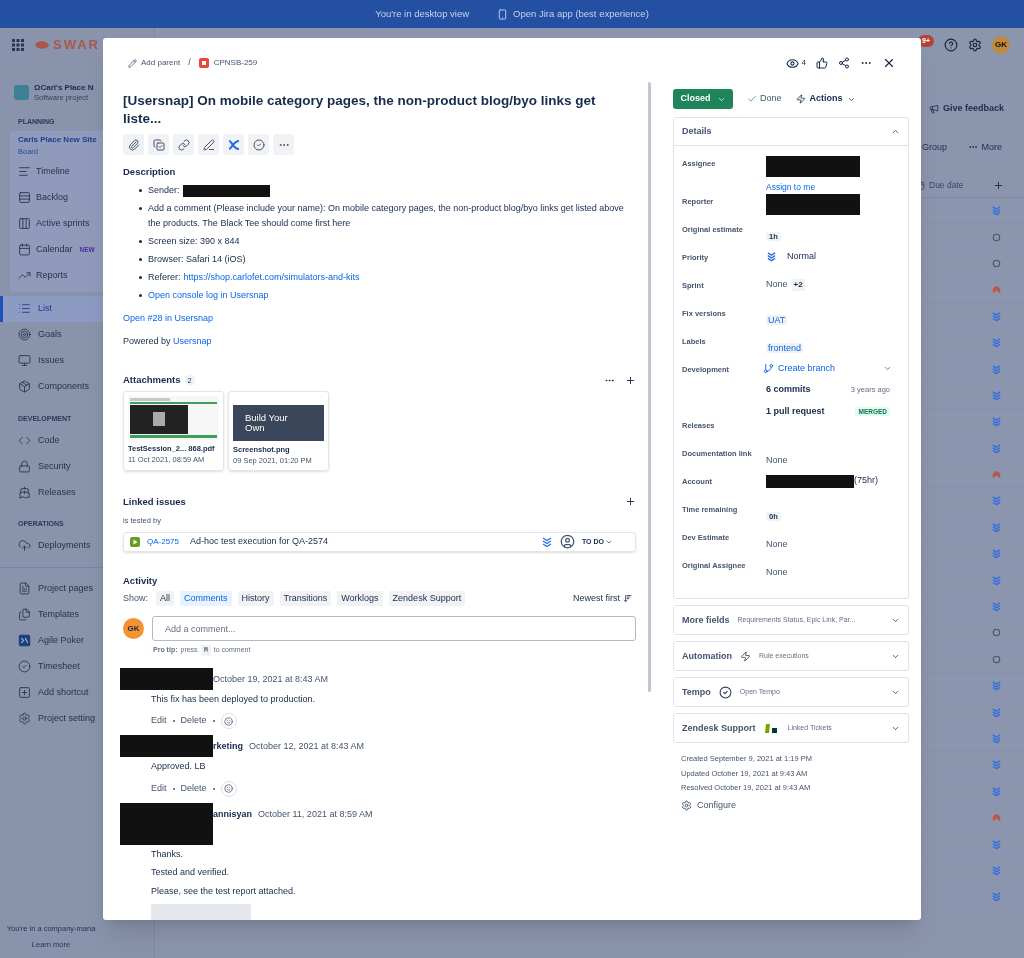  What do you see at coordinates (77, 360) in the screenshot?
I see `sidebar-item: Issues` at bounding box center [77, 360].